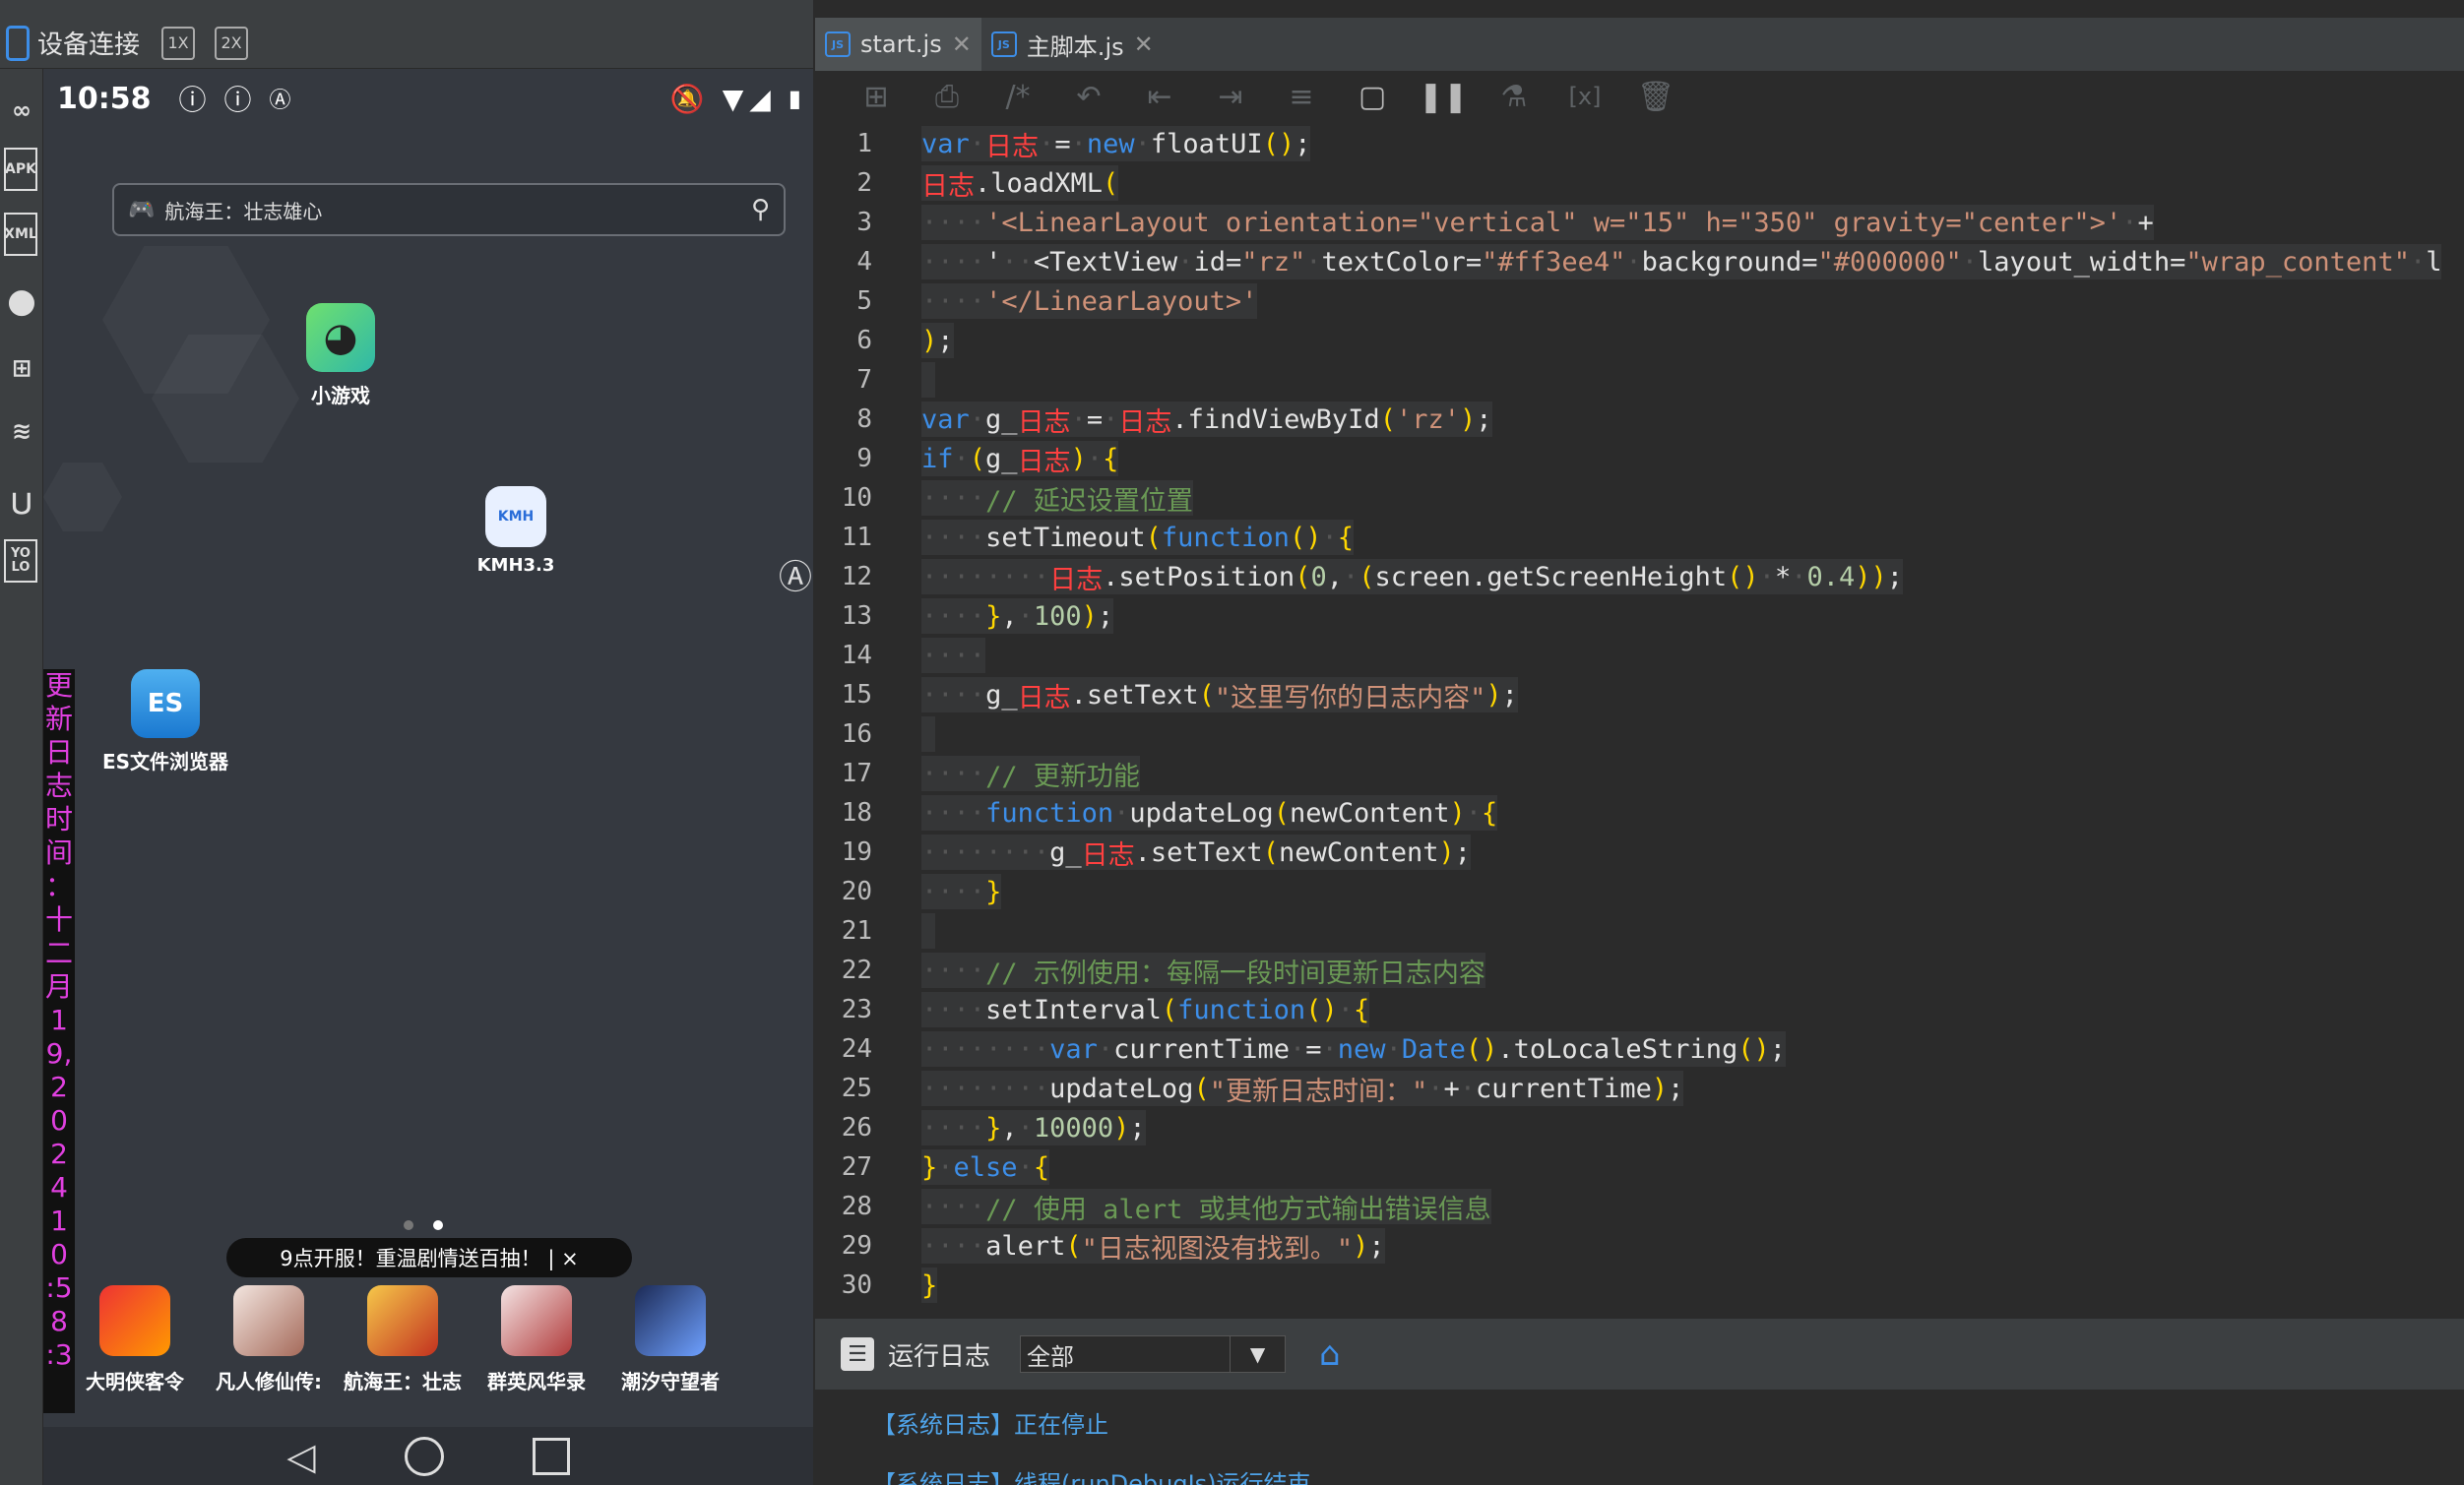 This screenshot has height=1485, width=2464. Describe the element at coordinates (856, 852) in the screenshot. I see `line-number: 19` at that location.